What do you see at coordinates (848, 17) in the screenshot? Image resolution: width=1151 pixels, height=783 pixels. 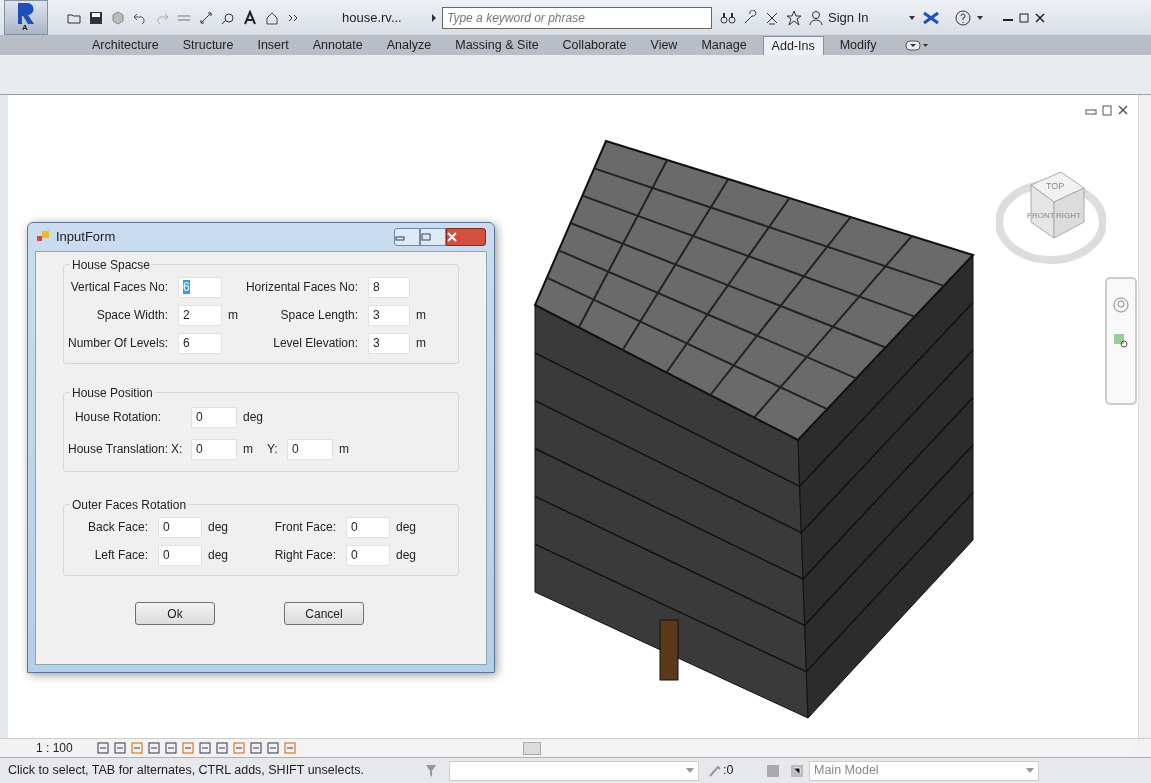 I see `sign-in-link: Sign In` at bounding box center [848, 17].